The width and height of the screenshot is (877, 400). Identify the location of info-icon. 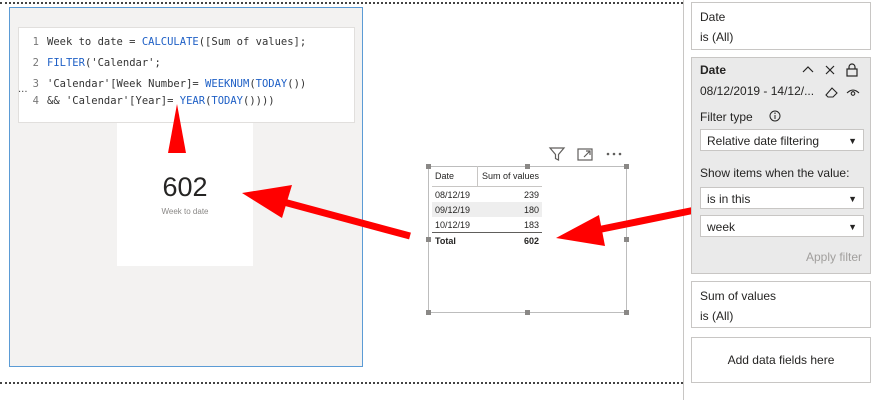
(775, 116).